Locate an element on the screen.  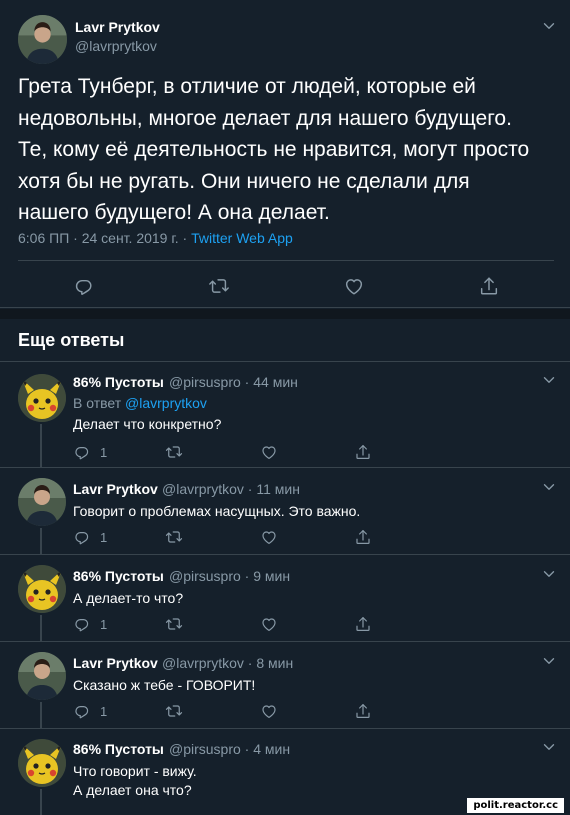
reply-text: А делает она что? is located at coordinates (132, 790).